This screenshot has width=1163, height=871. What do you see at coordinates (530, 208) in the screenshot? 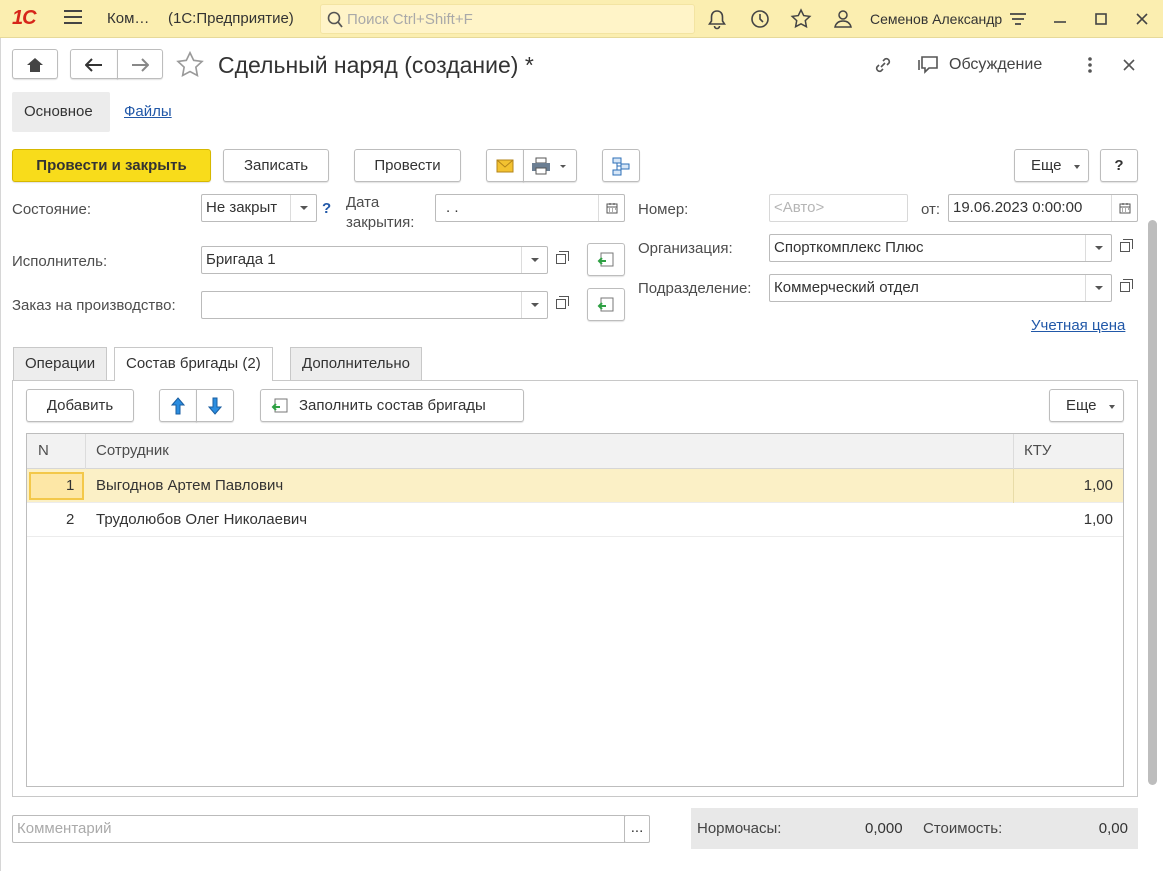
I see `close-date-field: . .` at bounding box center [530, 208].